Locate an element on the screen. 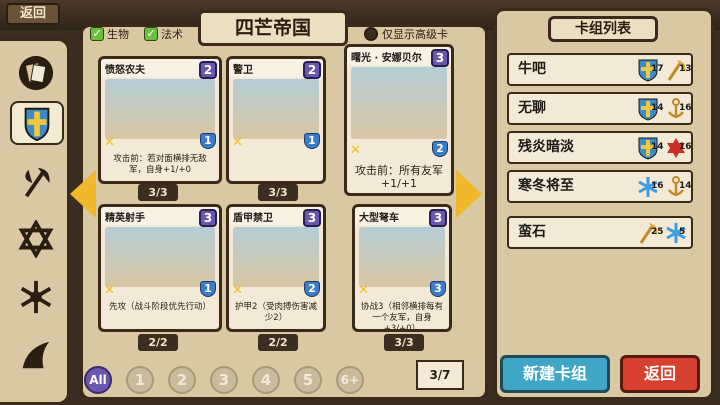 Image resolution: width=720 pixels, height=405 pixels. deck-count-1: 16 is located at coordinates (657, 186).